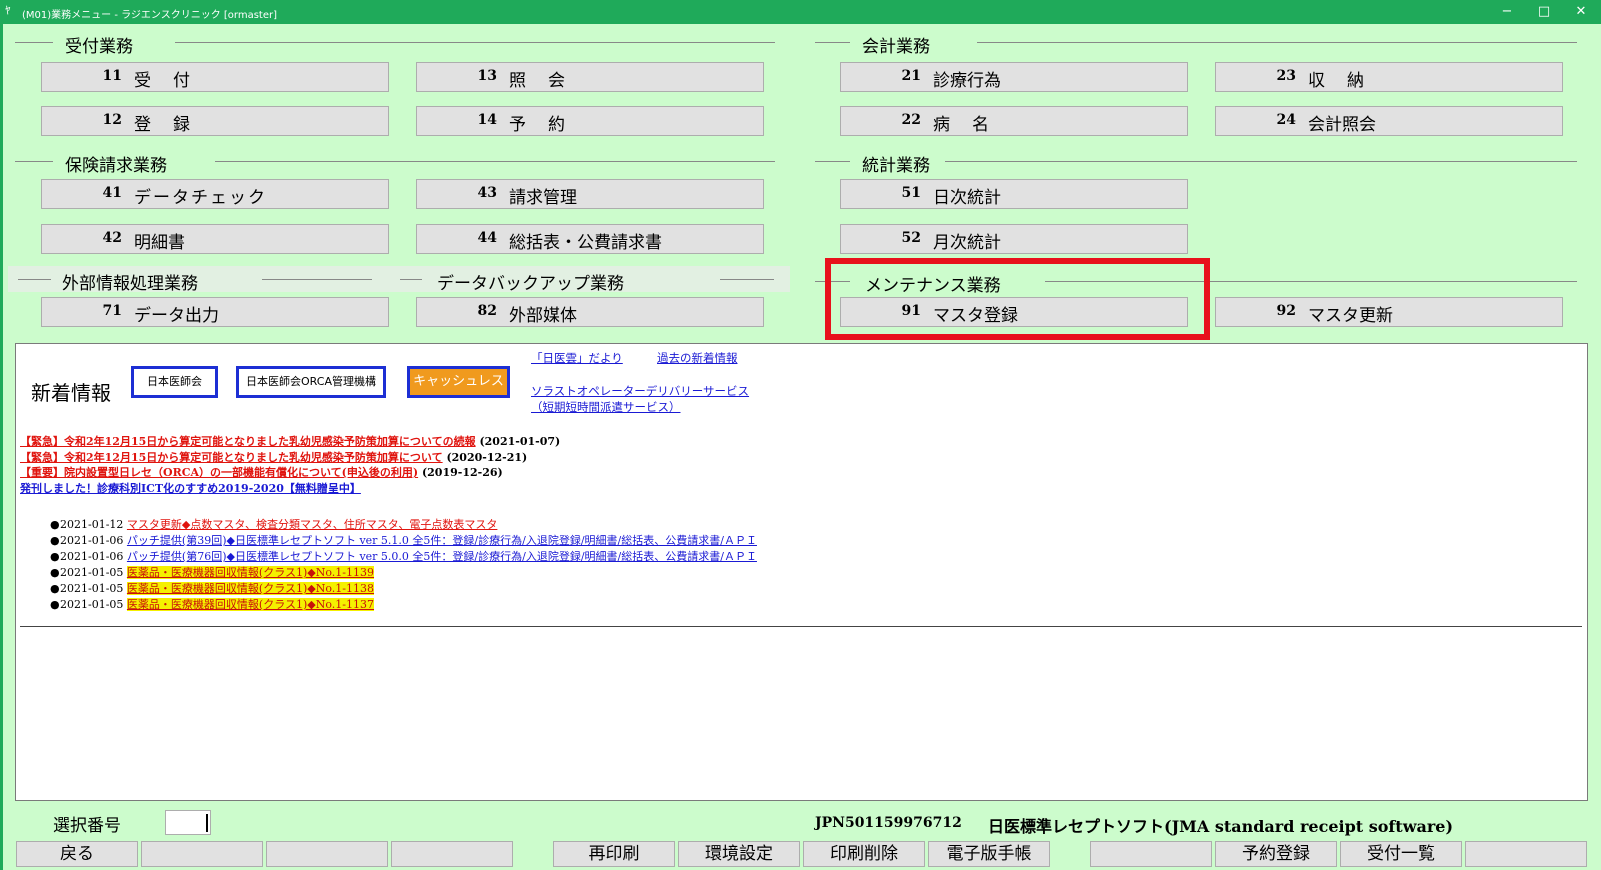 The width and height of the screenshot is (1601, 870). What do you see at coordinates (112, 311) in the screenshot?
I see `menu-number: 71` at bounding box center [112, 311].